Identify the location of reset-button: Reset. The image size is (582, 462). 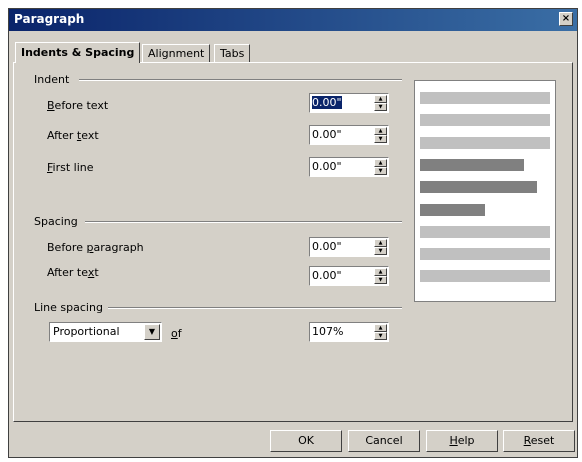
(539, 441).